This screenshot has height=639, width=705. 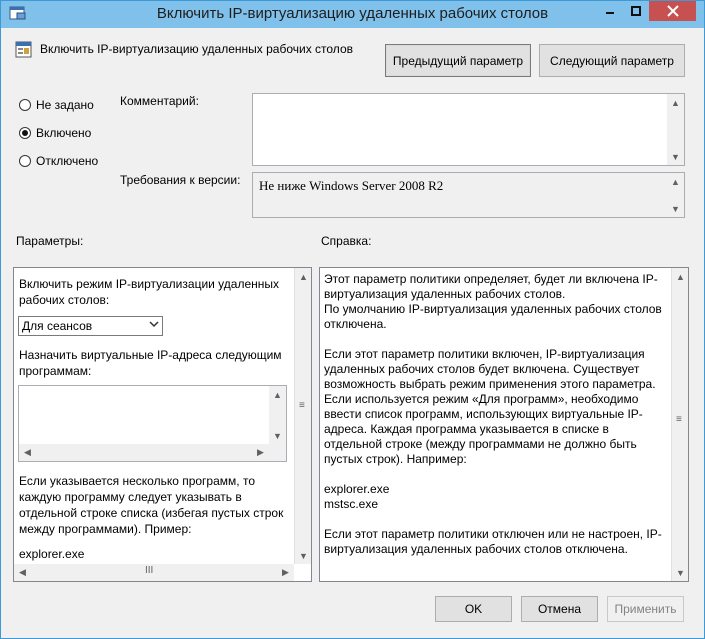 I want to click on programs-hscroll: ◀ ▶, so click(x=152, y=452).